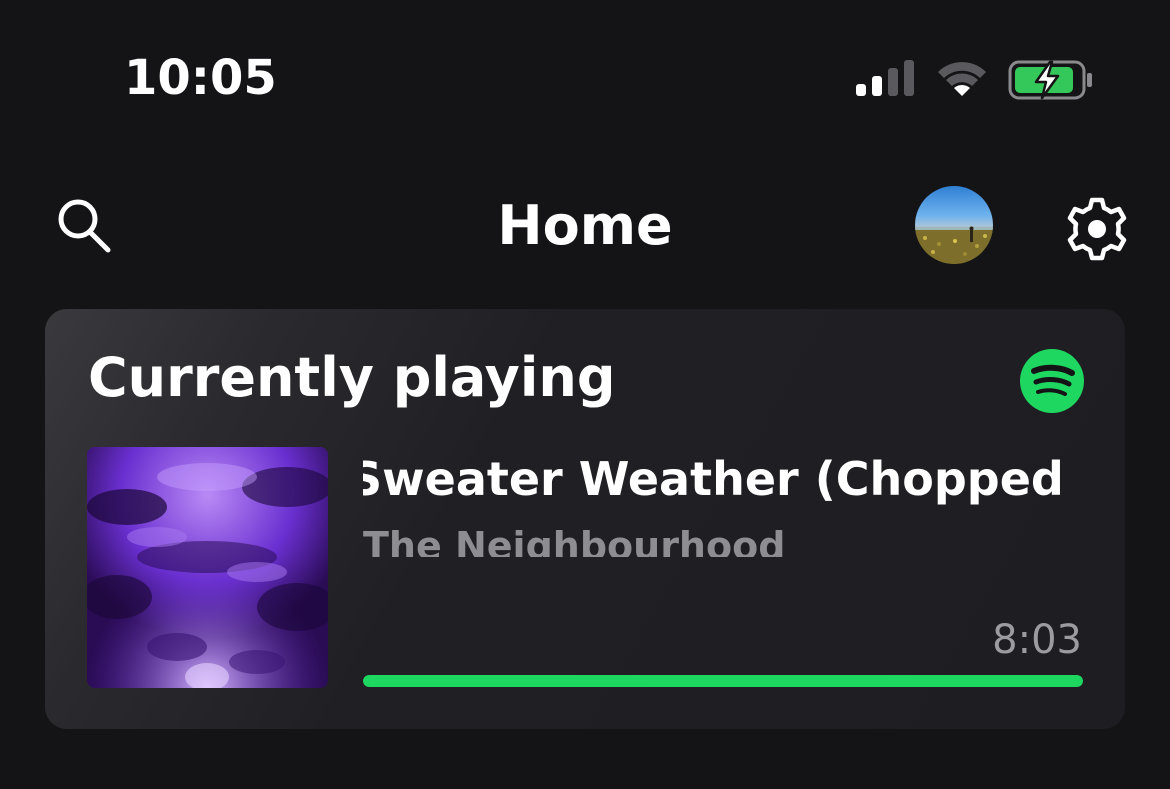 The image size is (1170, 789). Describe the element at coordinates (352, 377) in the screenshot. I see `section-title: Currently playing` at that location.